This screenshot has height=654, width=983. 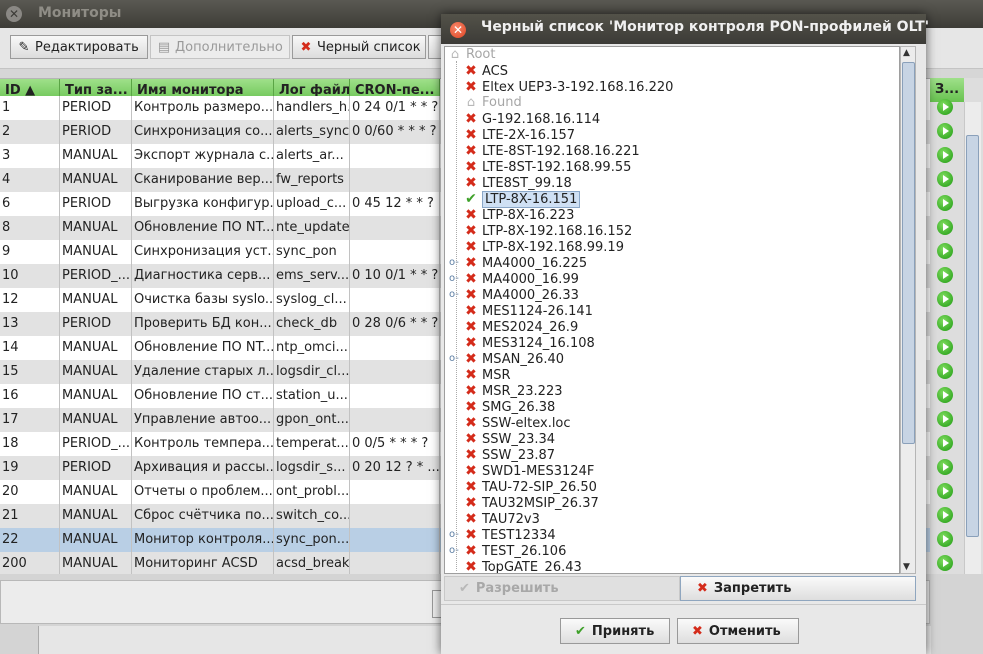 I want to click on table-cell-log: sync_pon, so click(x=312, y=252).